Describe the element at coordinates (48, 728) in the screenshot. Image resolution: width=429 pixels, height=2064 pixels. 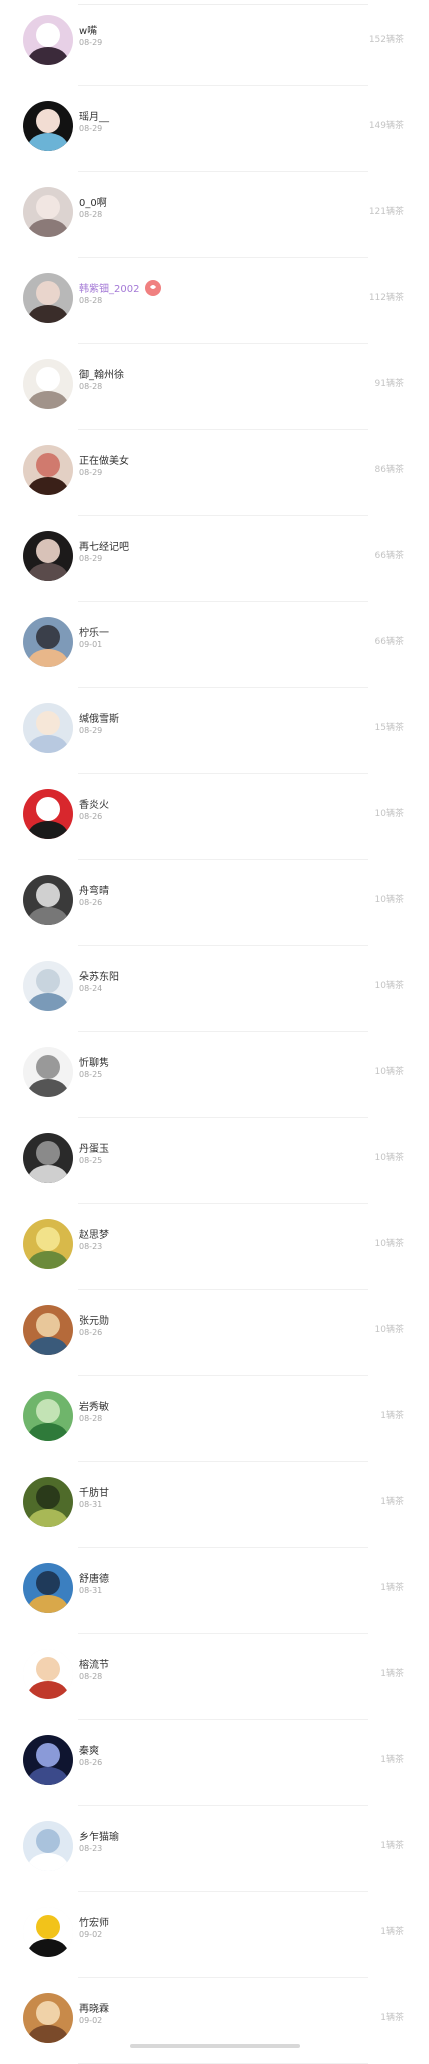
I see `anime-girl-avatar-icon` at that location.